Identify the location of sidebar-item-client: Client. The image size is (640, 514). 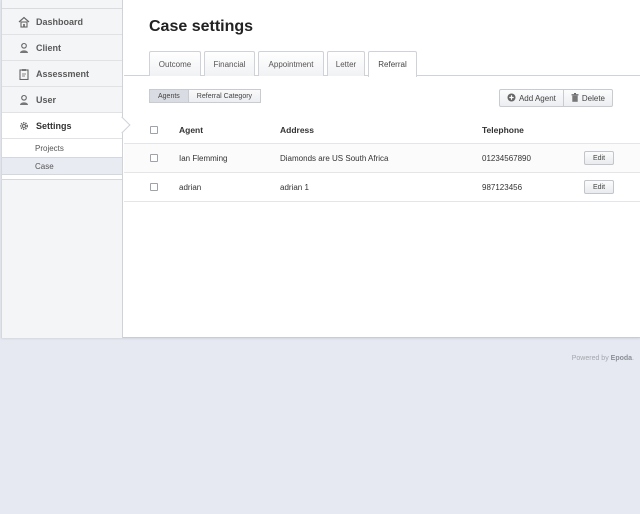
(62, 48).